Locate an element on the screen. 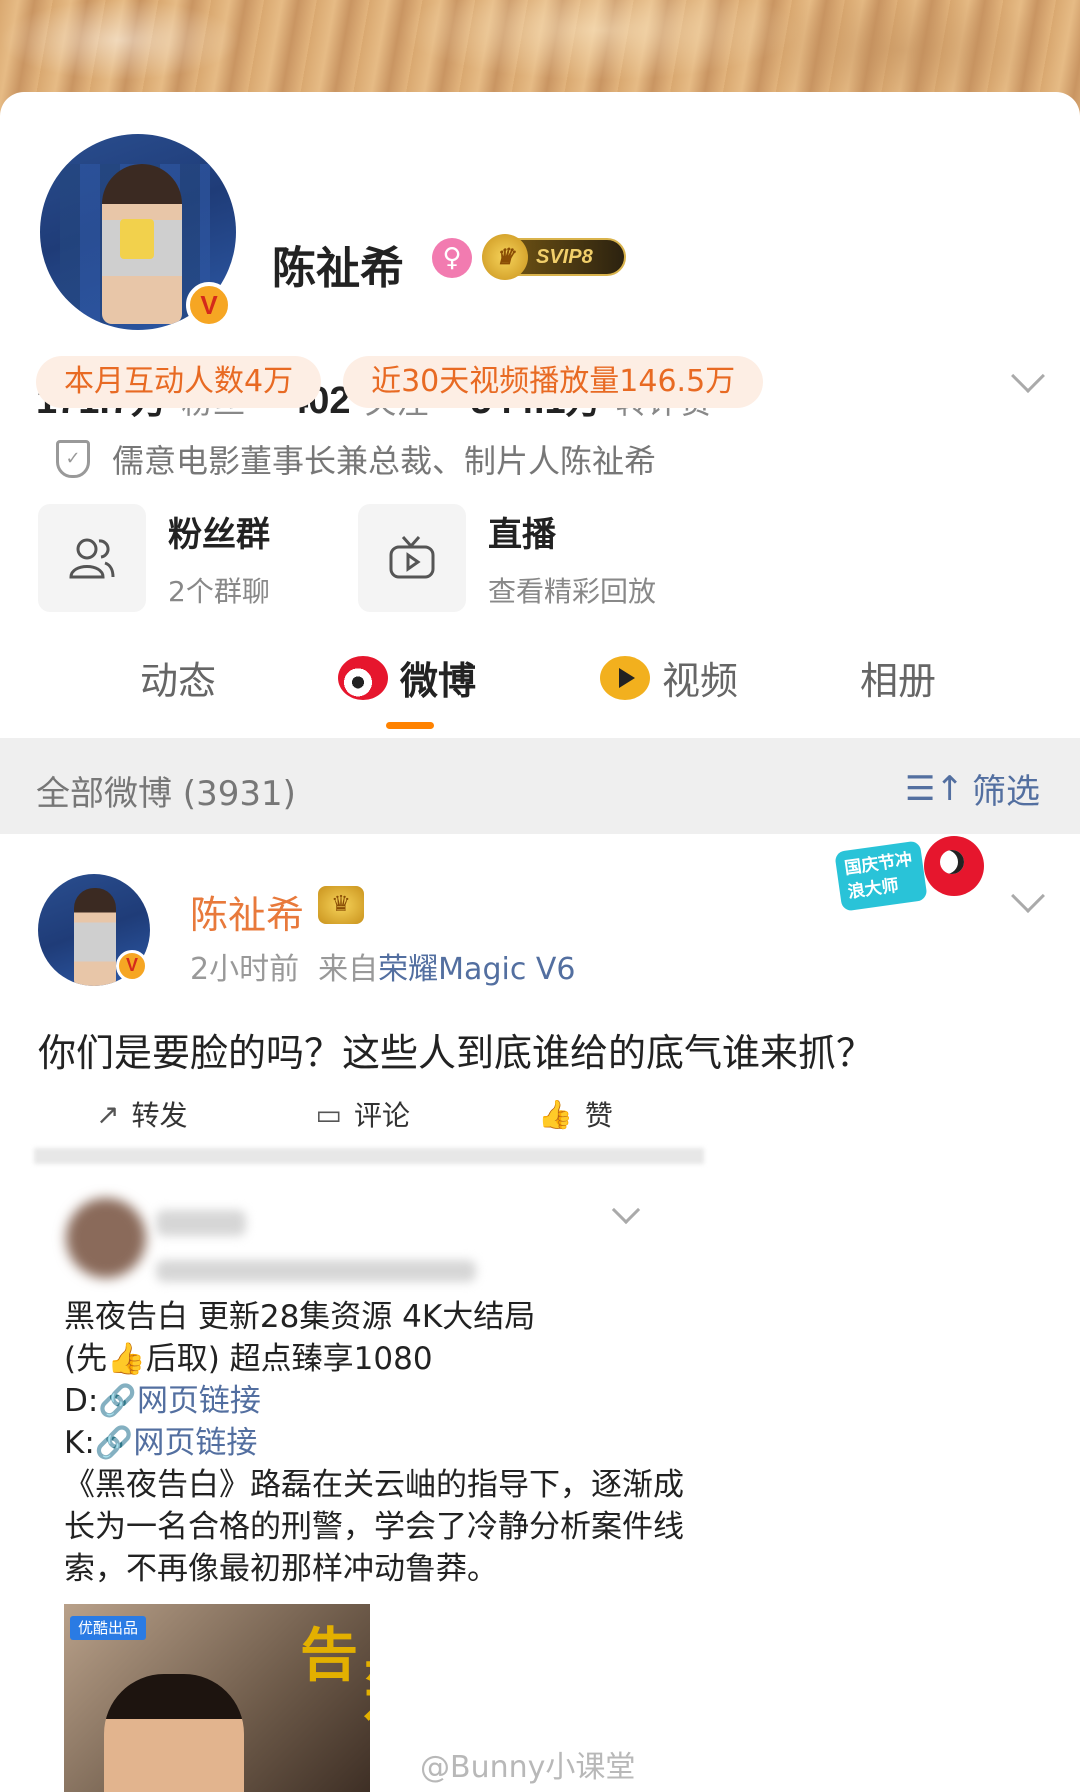 This screenshot has width=1080, height=1792. post-vip-crown-icon: ♛ is located at coordinates (341, 905).